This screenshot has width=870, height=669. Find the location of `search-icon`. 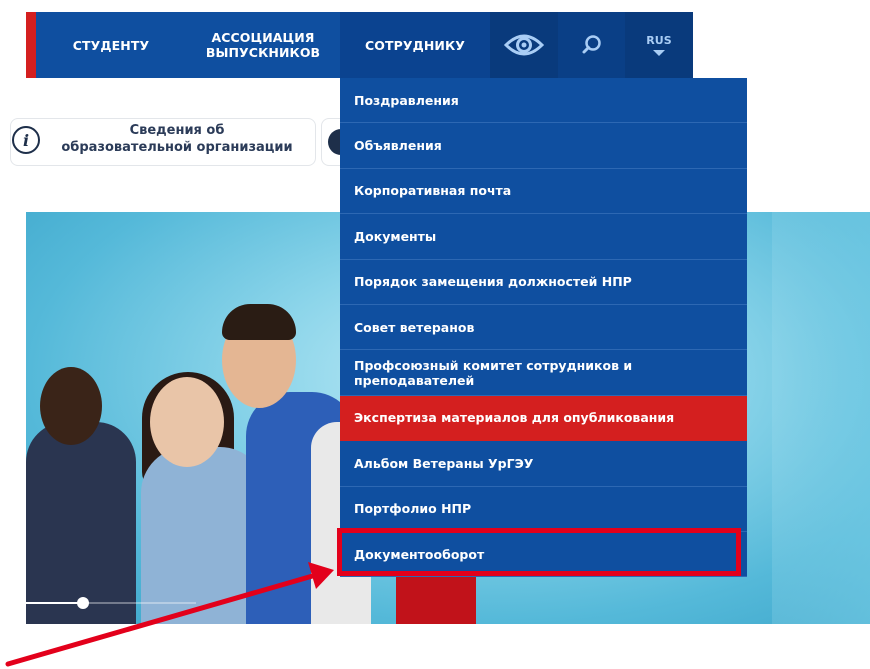

search-icon is located at coordinates (591, 44).